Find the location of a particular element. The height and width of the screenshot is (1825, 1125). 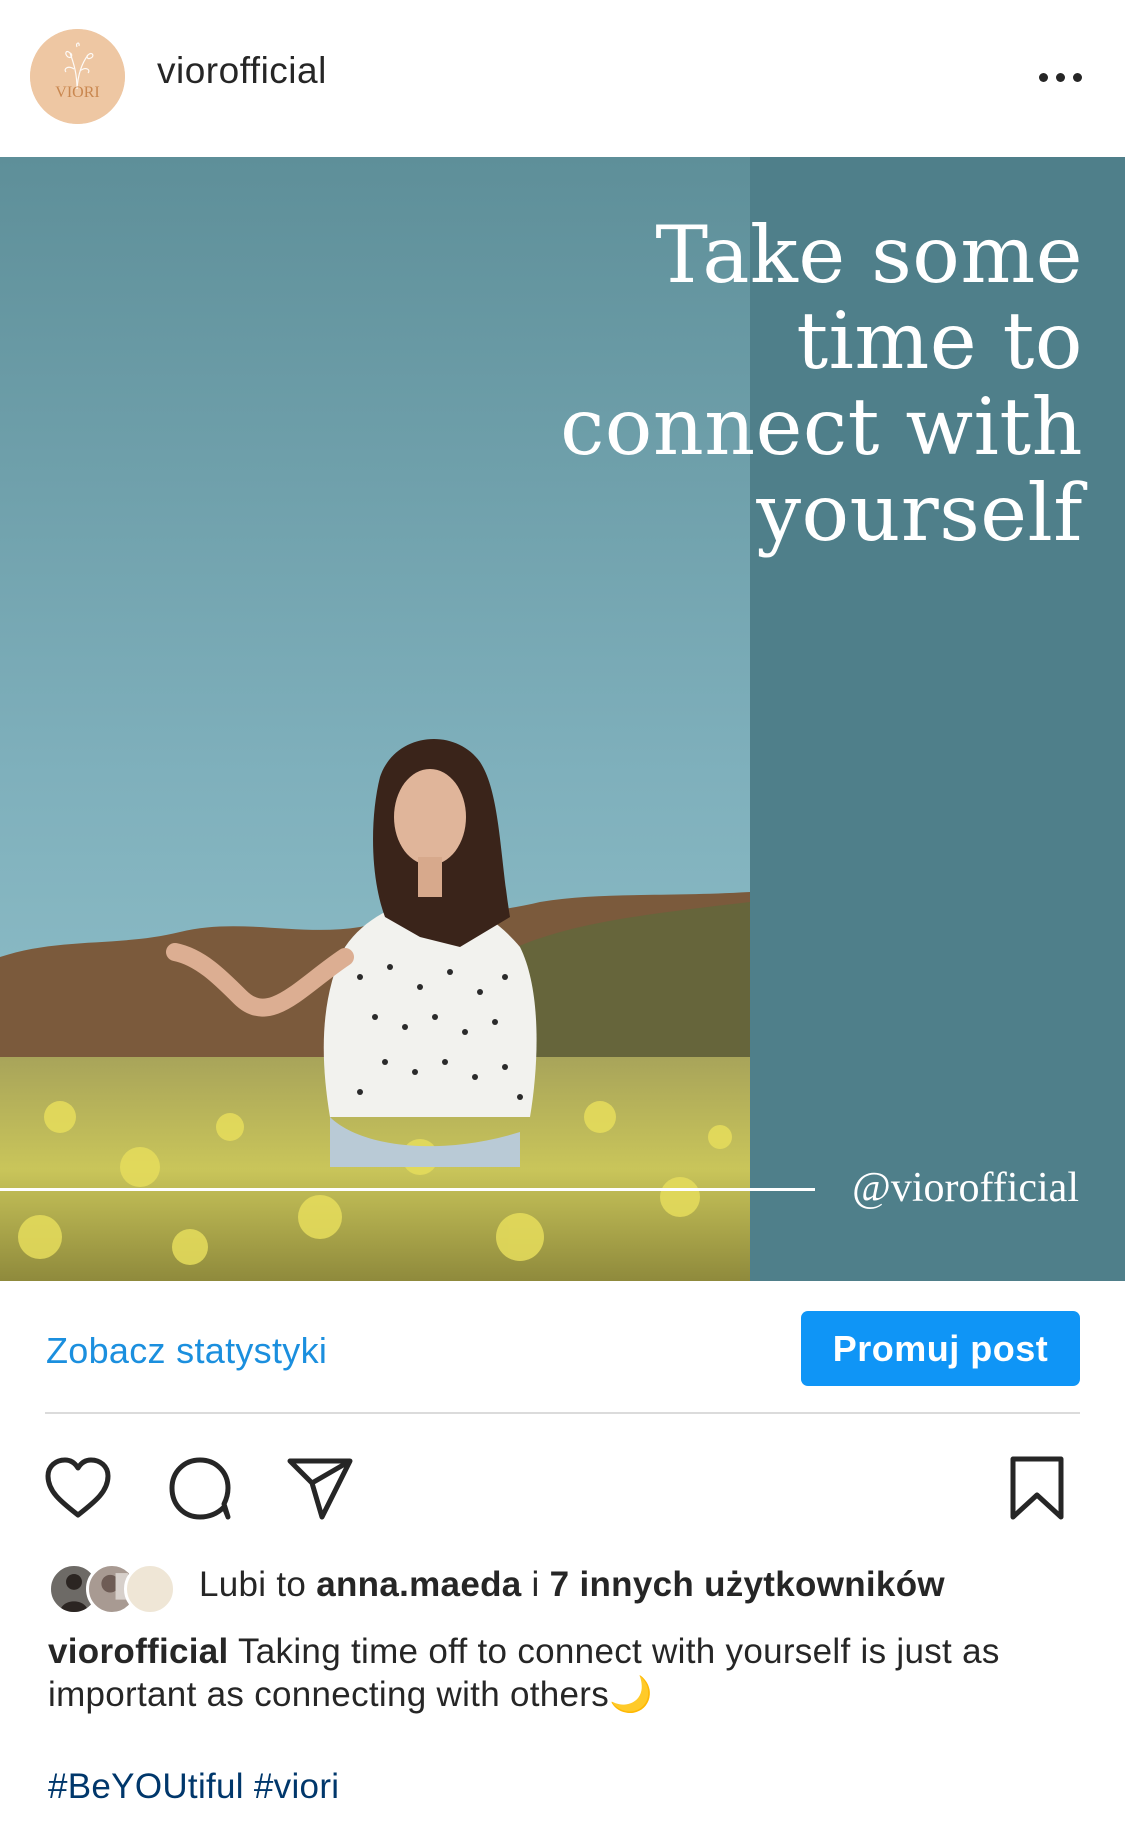

caption-hashtags: #BeYOUtiful #viori is located at coordinates (193, 1787).